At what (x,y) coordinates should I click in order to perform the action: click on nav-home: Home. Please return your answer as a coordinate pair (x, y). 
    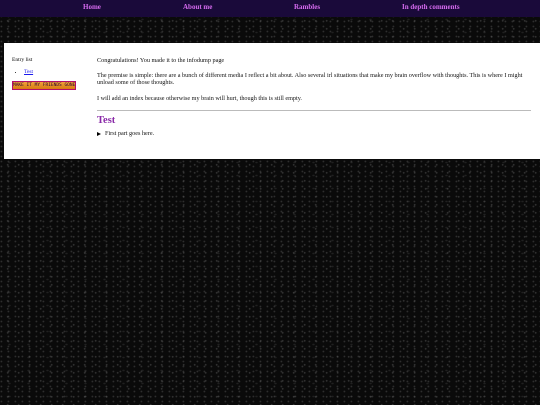
    Looking at the image, I should click on (92, 7).